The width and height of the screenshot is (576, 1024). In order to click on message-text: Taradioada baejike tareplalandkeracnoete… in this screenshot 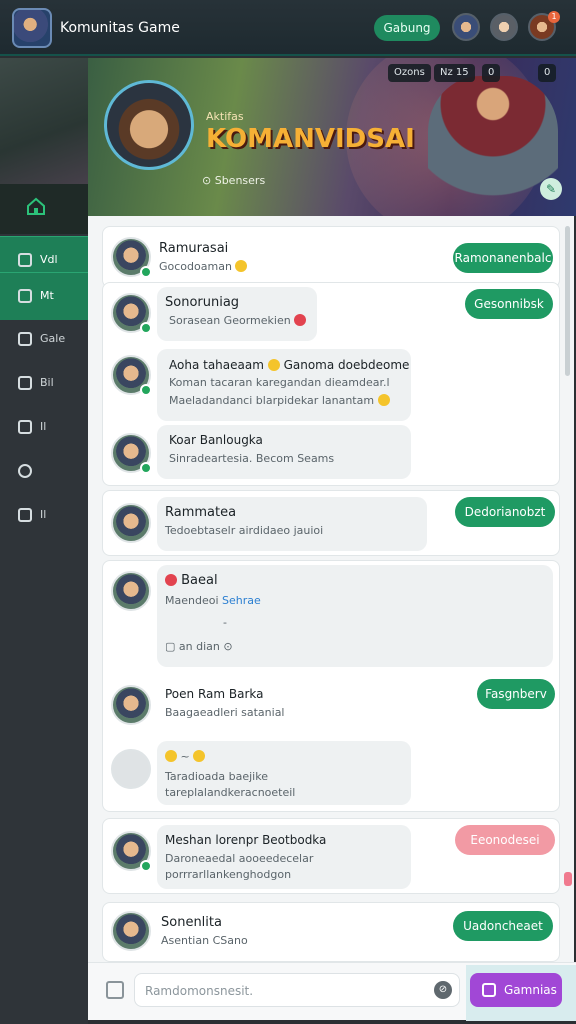, I will do `click(230, 784)`.